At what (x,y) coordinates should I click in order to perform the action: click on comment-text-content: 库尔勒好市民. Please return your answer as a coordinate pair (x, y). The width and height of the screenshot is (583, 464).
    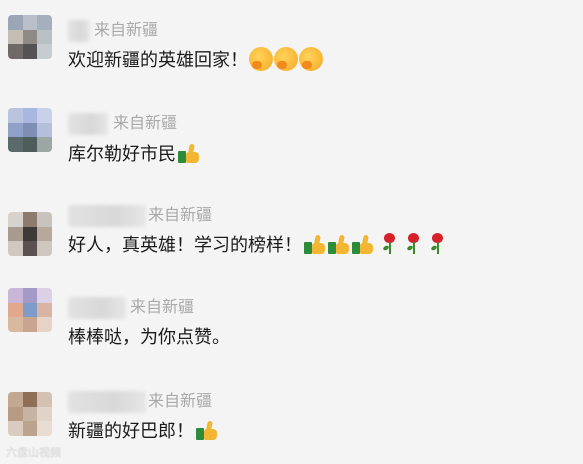
    Looking at the image, I should click on (122, 154).